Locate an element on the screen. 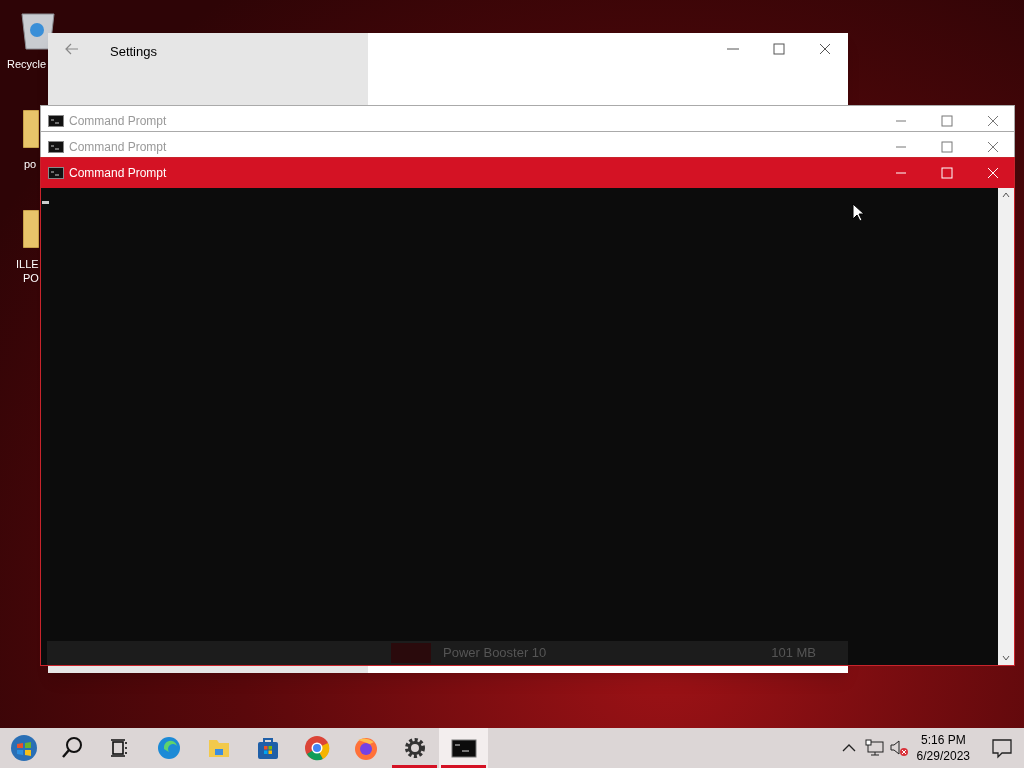  scrollbar is located at coordinates (1006, 426).